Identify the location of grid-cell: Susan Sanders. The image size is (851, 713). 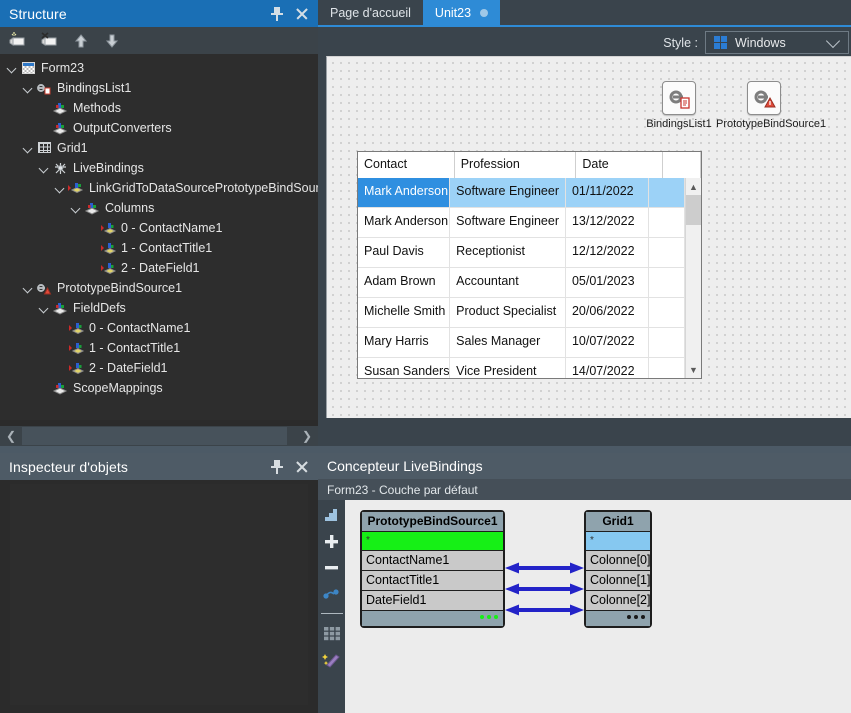
(404, 368).